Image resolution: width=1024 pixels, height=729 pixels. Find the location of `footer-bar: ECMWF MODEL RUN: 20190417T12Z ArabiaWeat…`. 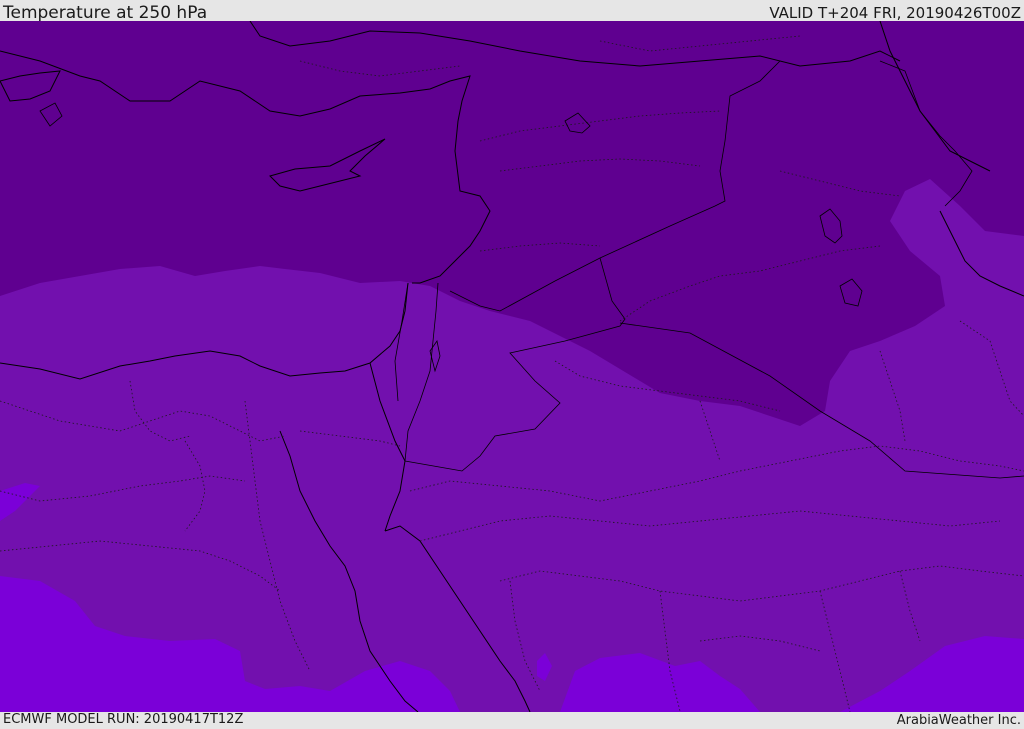

footer-bar: ECMWF MODEL RUN: 20190417T12Z ArabiaWeat… is located at coordinates (512, 720).